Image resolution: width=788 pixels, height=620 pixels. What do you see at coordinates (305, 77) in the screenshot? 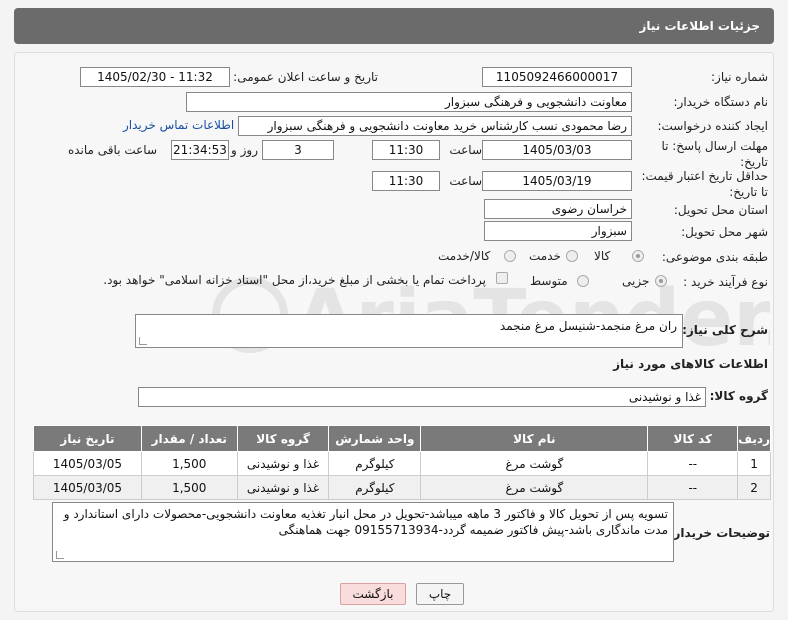
I see `announce-label: تاریخ و ساعت اعلان عمومی:` at bounding box center [305, 77].